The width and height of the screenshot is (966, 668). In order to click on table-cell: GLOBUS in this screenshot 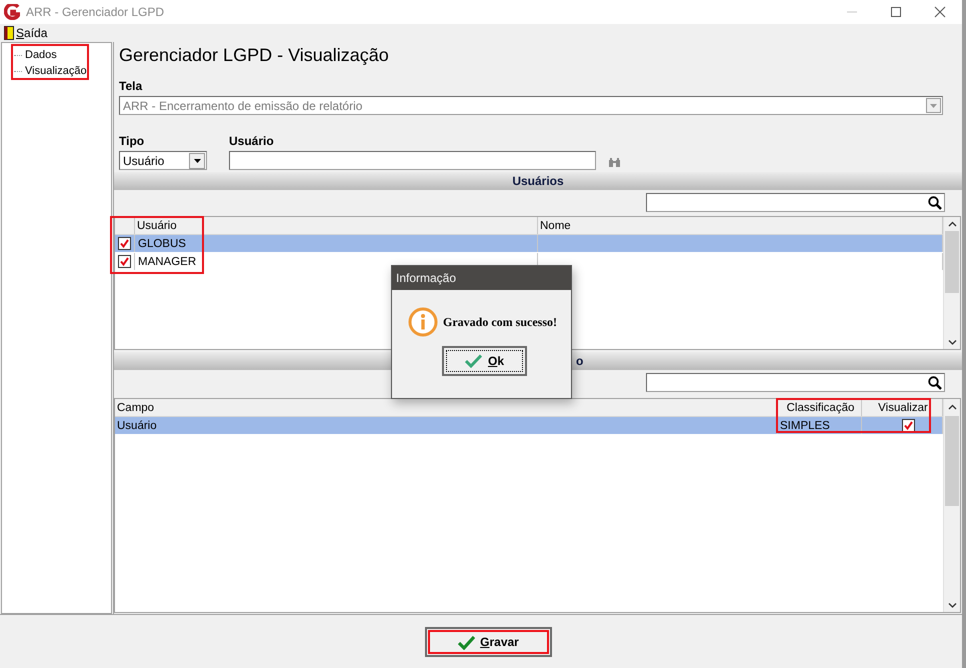, I will do `click(336, 243)`.